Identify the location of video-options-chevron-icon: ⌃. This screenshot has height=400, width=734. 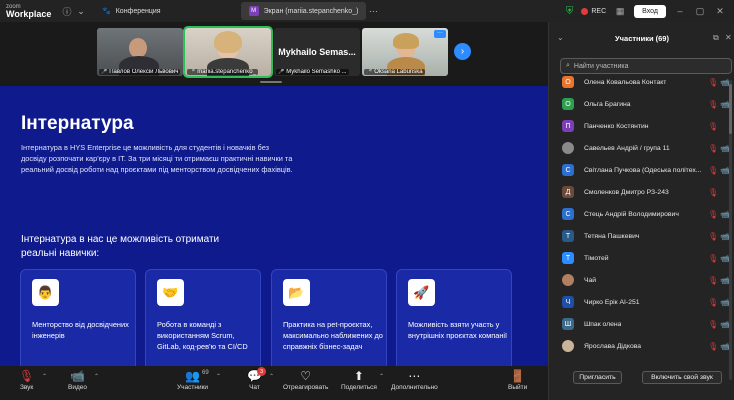
(96, 376).